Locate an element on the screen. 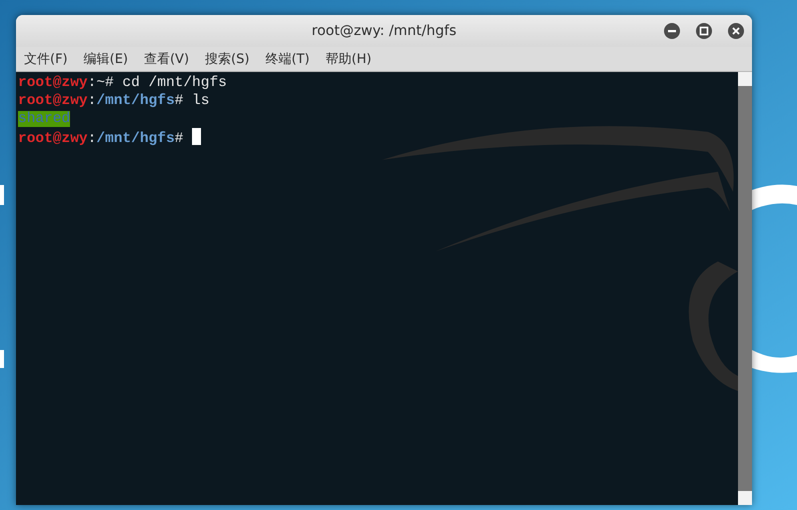 The width and height of the screenshot is (797, 510). menu-item: 编辑(E) is located at coordinates (109, 59).